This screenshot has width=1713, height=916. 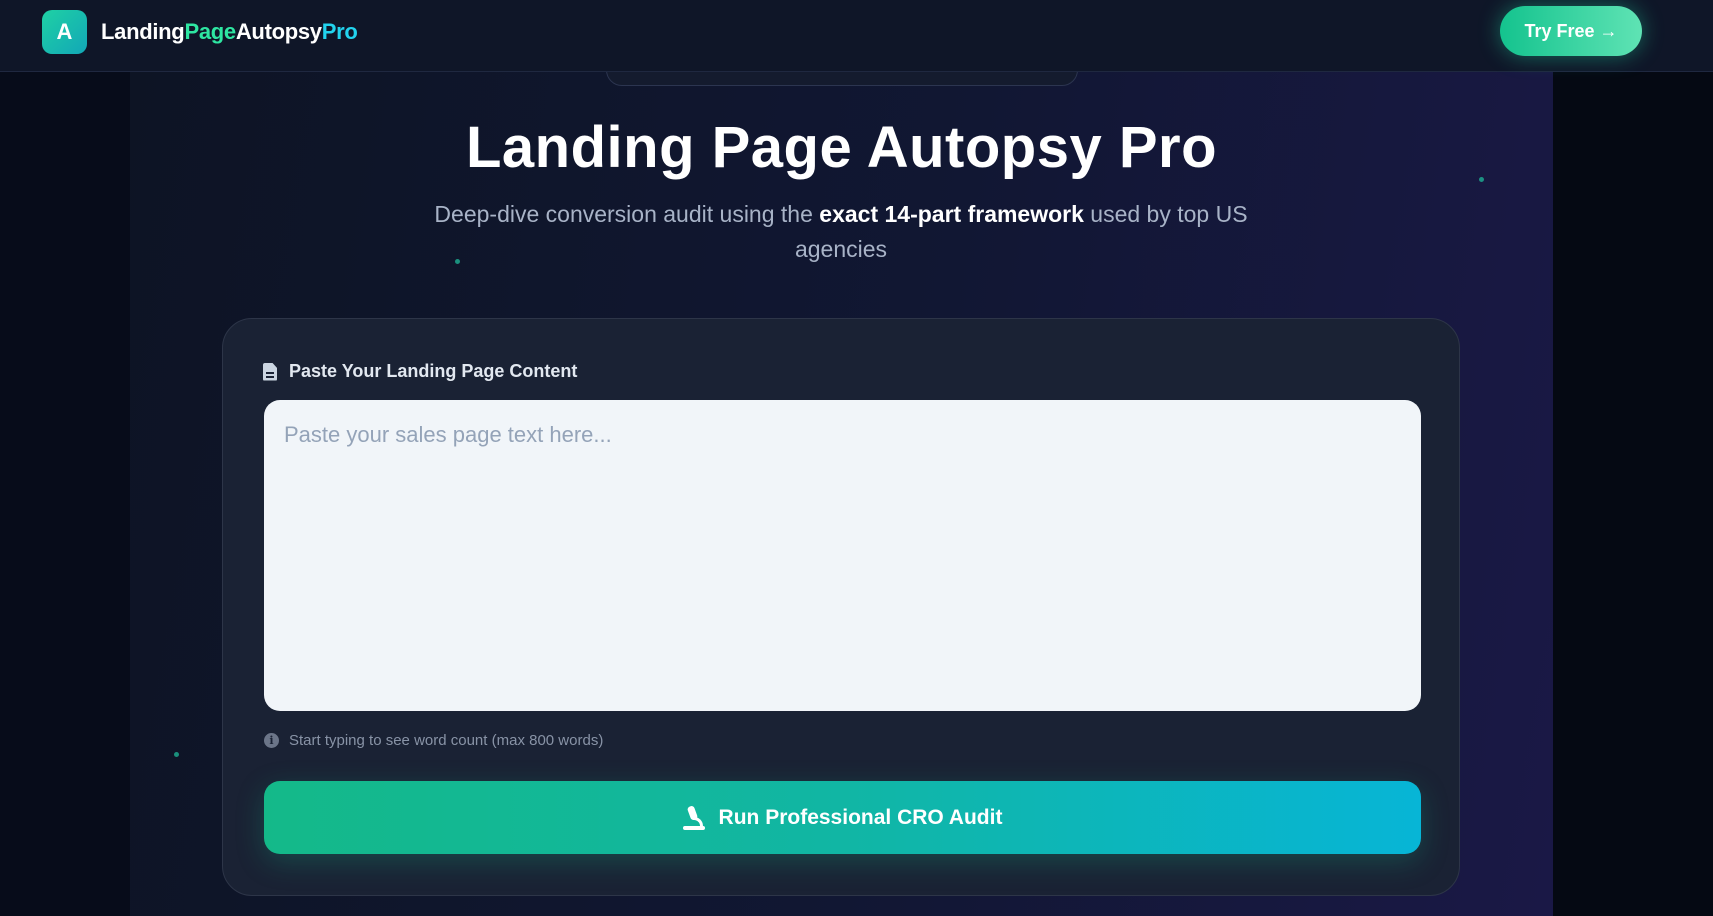 I want to click on form-label: Paste Your Landing Page Content, so click(x=420, y=371).